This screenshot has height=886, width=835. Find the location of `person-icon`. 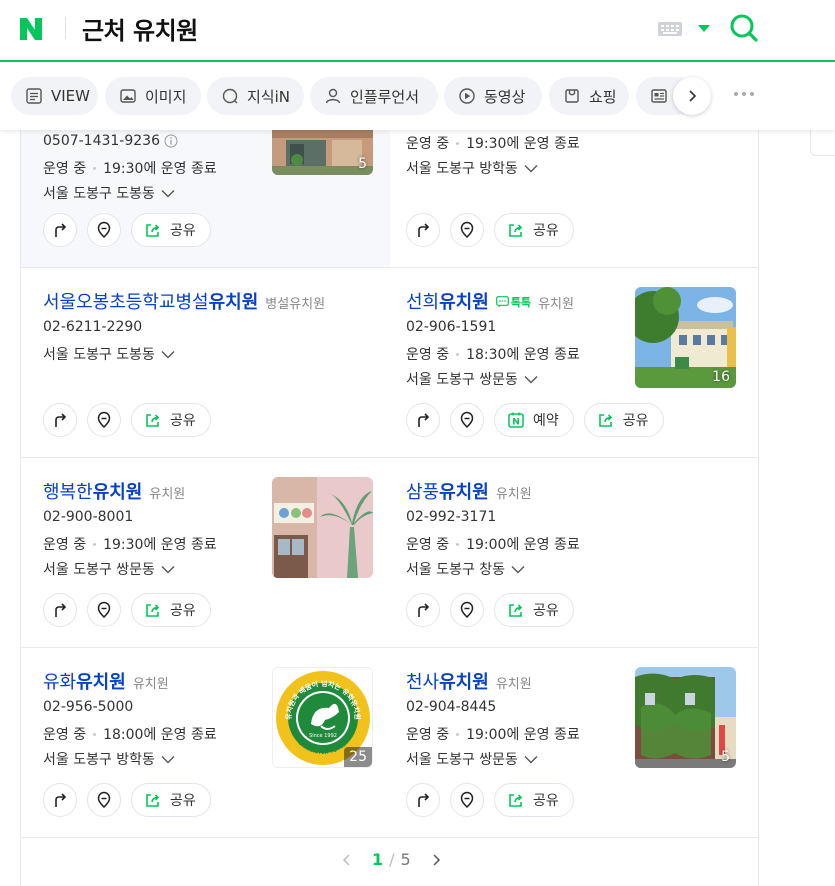

person-icon is located at coordinates (333, 96).